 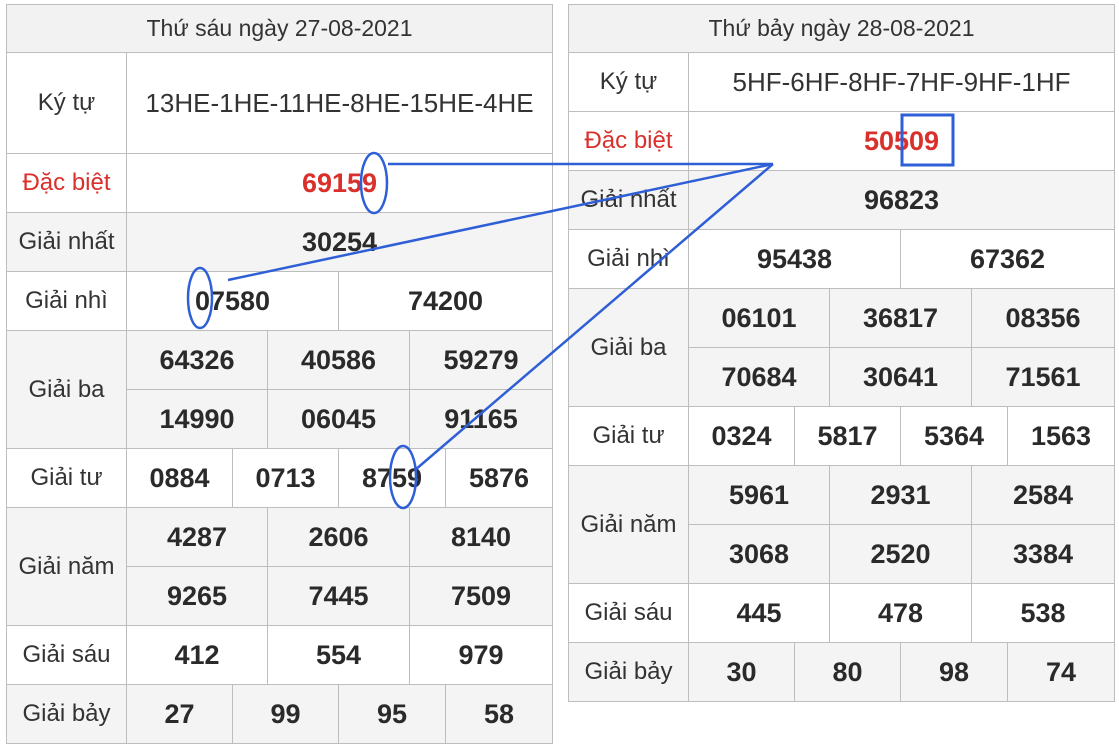 I want to click on seventh-prize-value: 74, so click(x=1061, y=672).